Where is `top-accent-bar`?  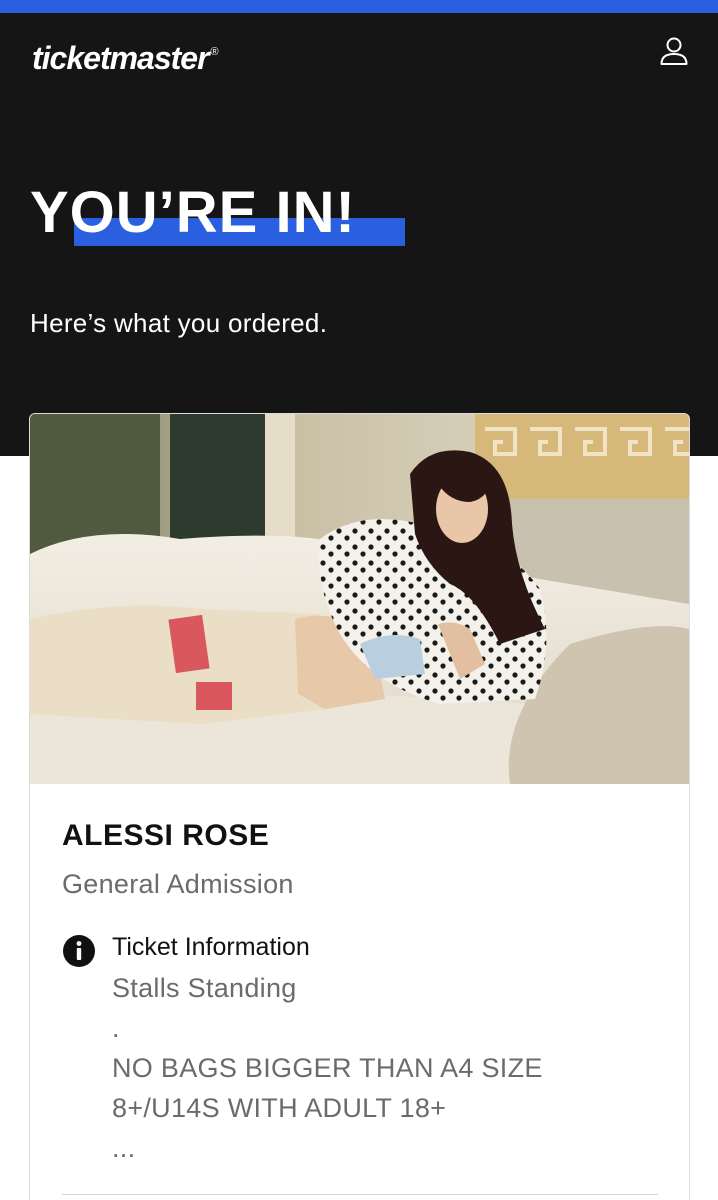
top-accent-bar is located at coordinates (359, 6).